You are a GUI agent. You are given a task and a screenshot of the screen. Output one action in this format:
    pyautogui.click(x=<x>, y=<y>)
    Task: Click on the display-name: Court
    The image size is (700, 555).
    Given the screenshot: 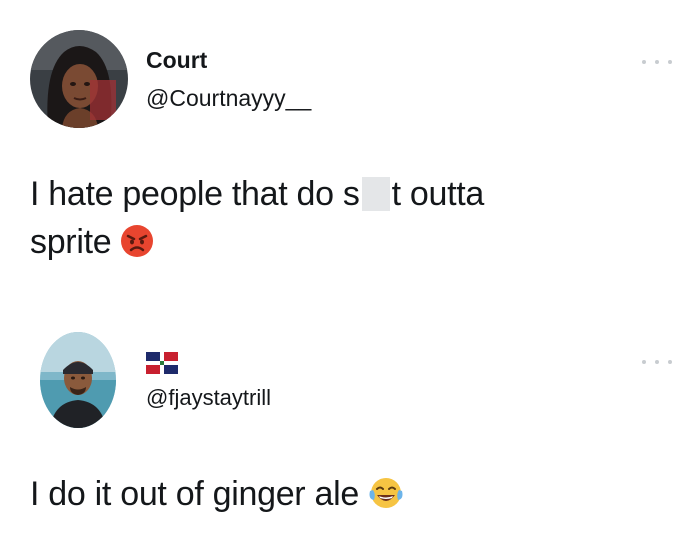 What is the action you would take?
    pyautogui.click(x=176, y=60)
    